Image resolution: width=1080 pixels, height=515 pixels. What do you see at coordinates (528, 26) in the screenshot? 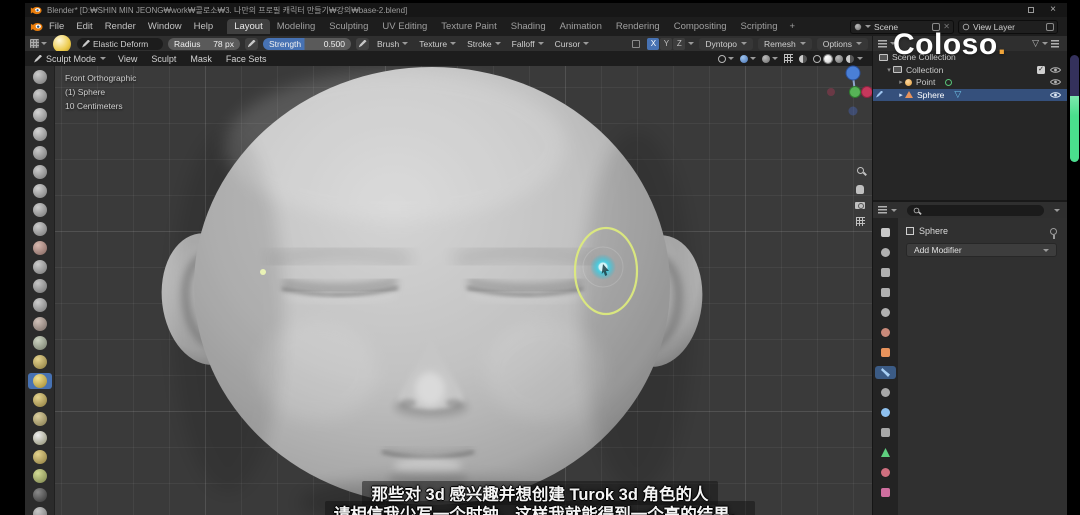
I see `workspace-tab-shading: Shading` at bounding box center [528, 26].